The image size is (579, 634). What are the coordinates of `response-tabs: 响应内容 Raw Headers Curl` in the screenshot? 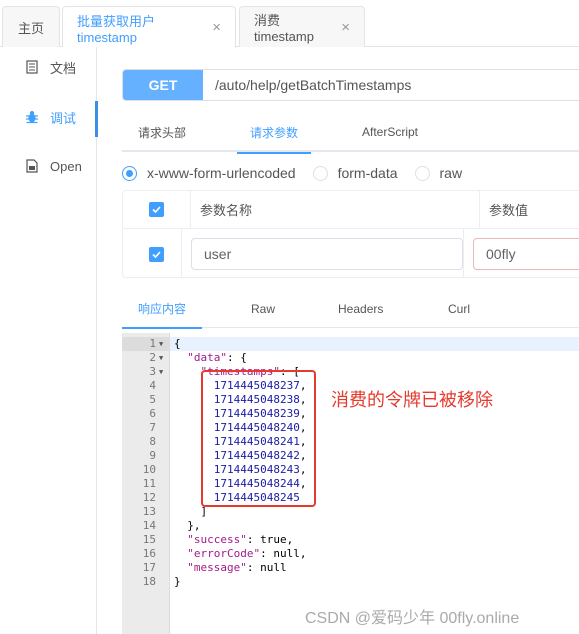 It's located at (350, 309).